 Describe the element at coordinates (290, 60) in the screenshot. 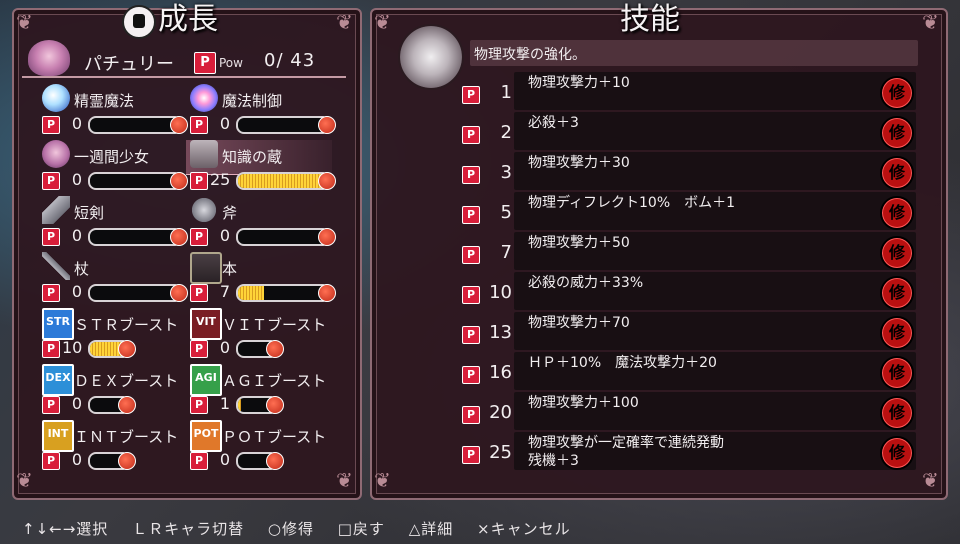

I see `pow-value: 0/ 43` at that location.